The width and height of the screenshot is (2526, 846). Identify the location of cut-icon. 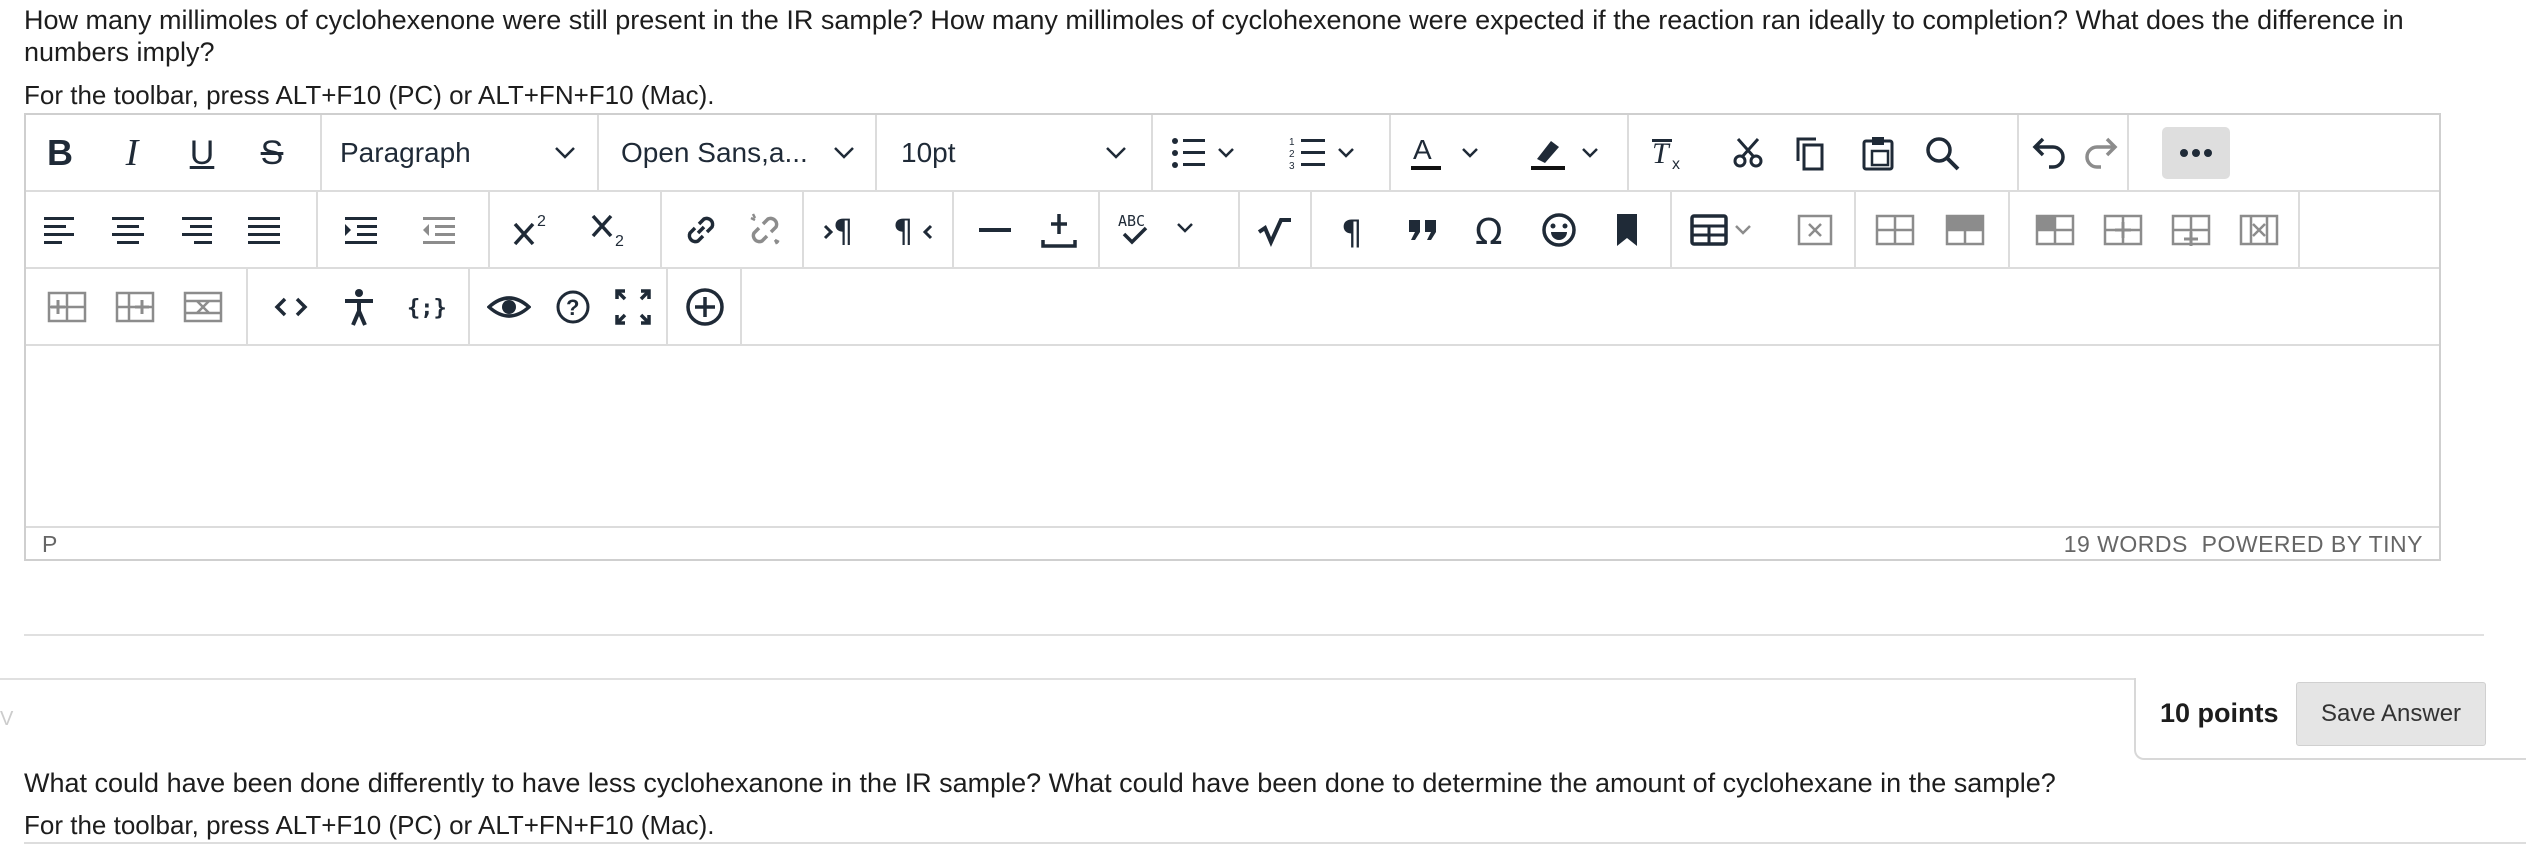
(1748, 153).